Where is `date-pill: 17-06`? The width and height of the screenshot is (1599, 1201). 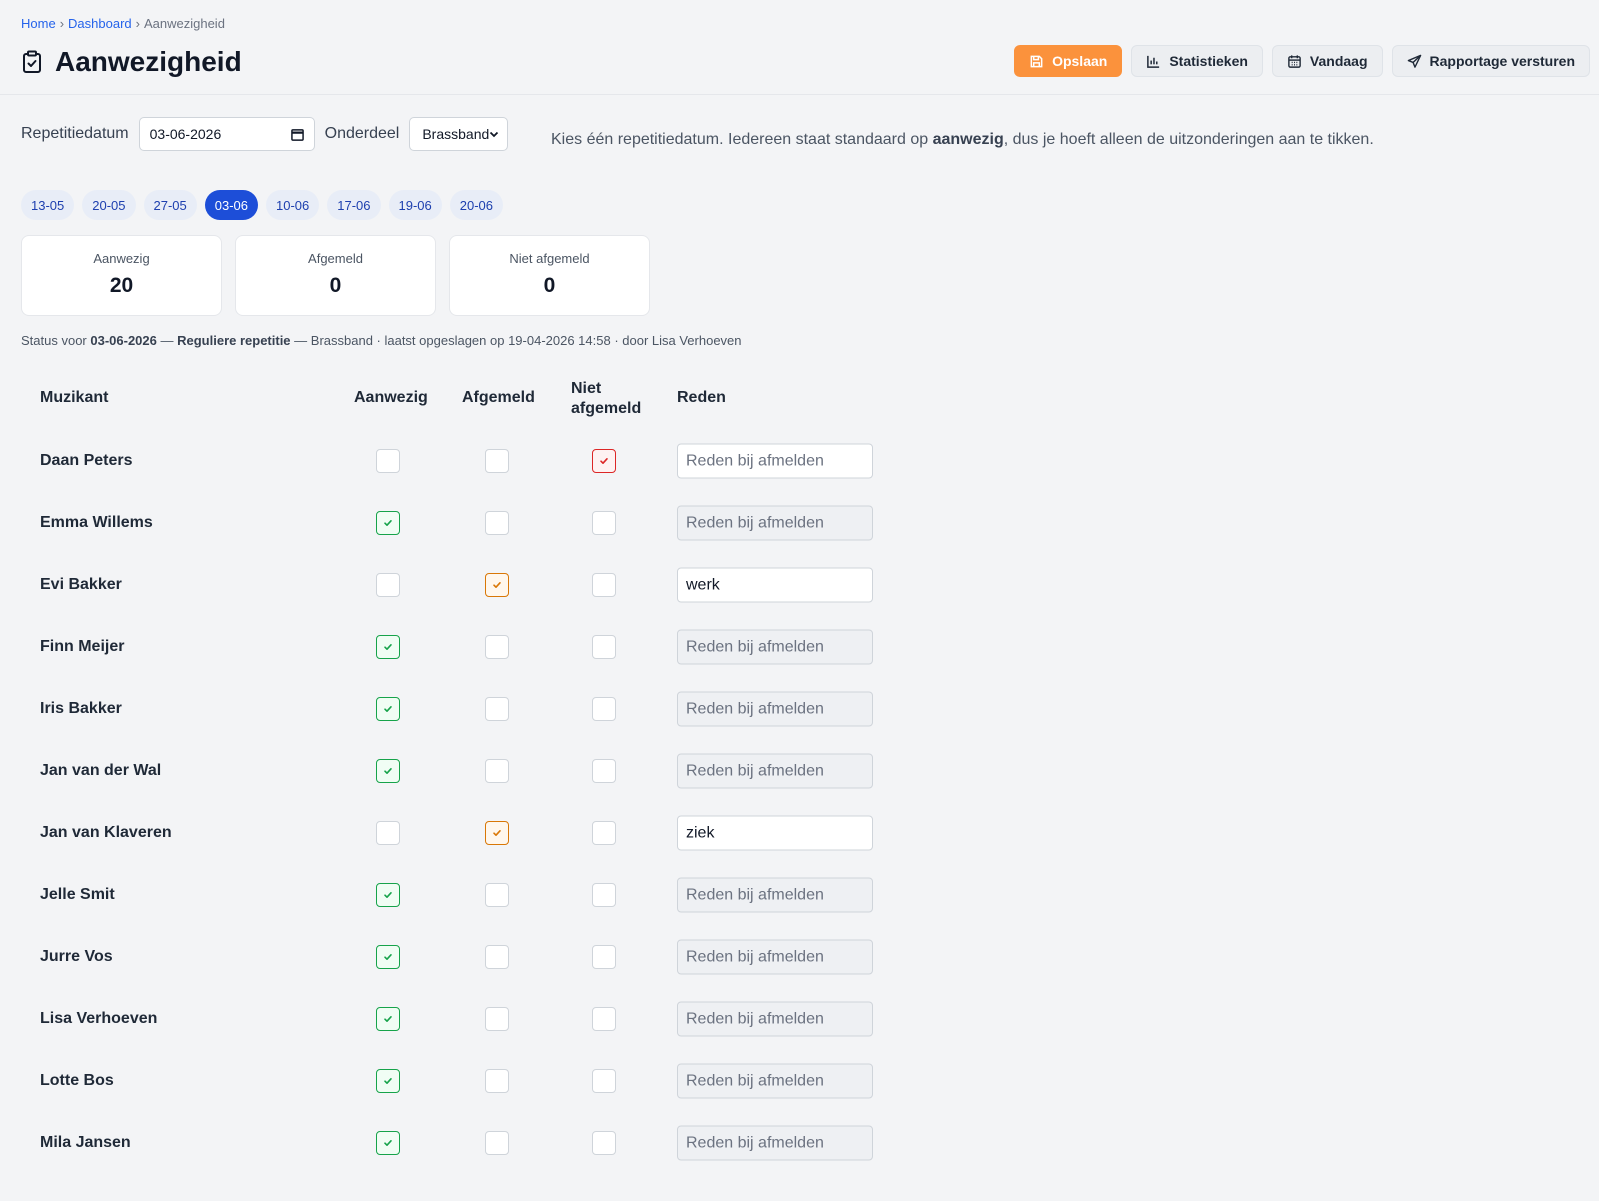 date-pill: 17-06 is located at coordinates (354, 205).